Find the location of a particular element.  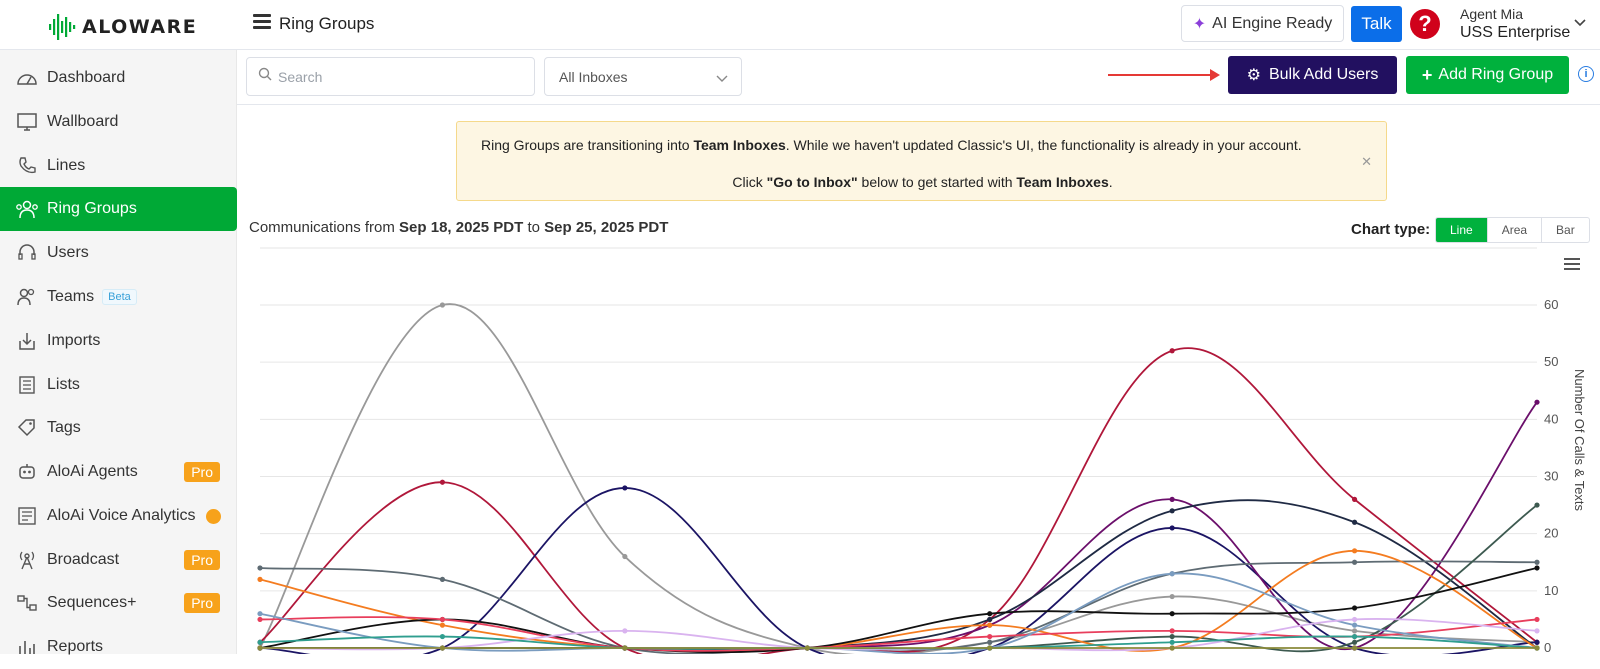

y-tick-label: 0 is located at coordinates (1547, 647).